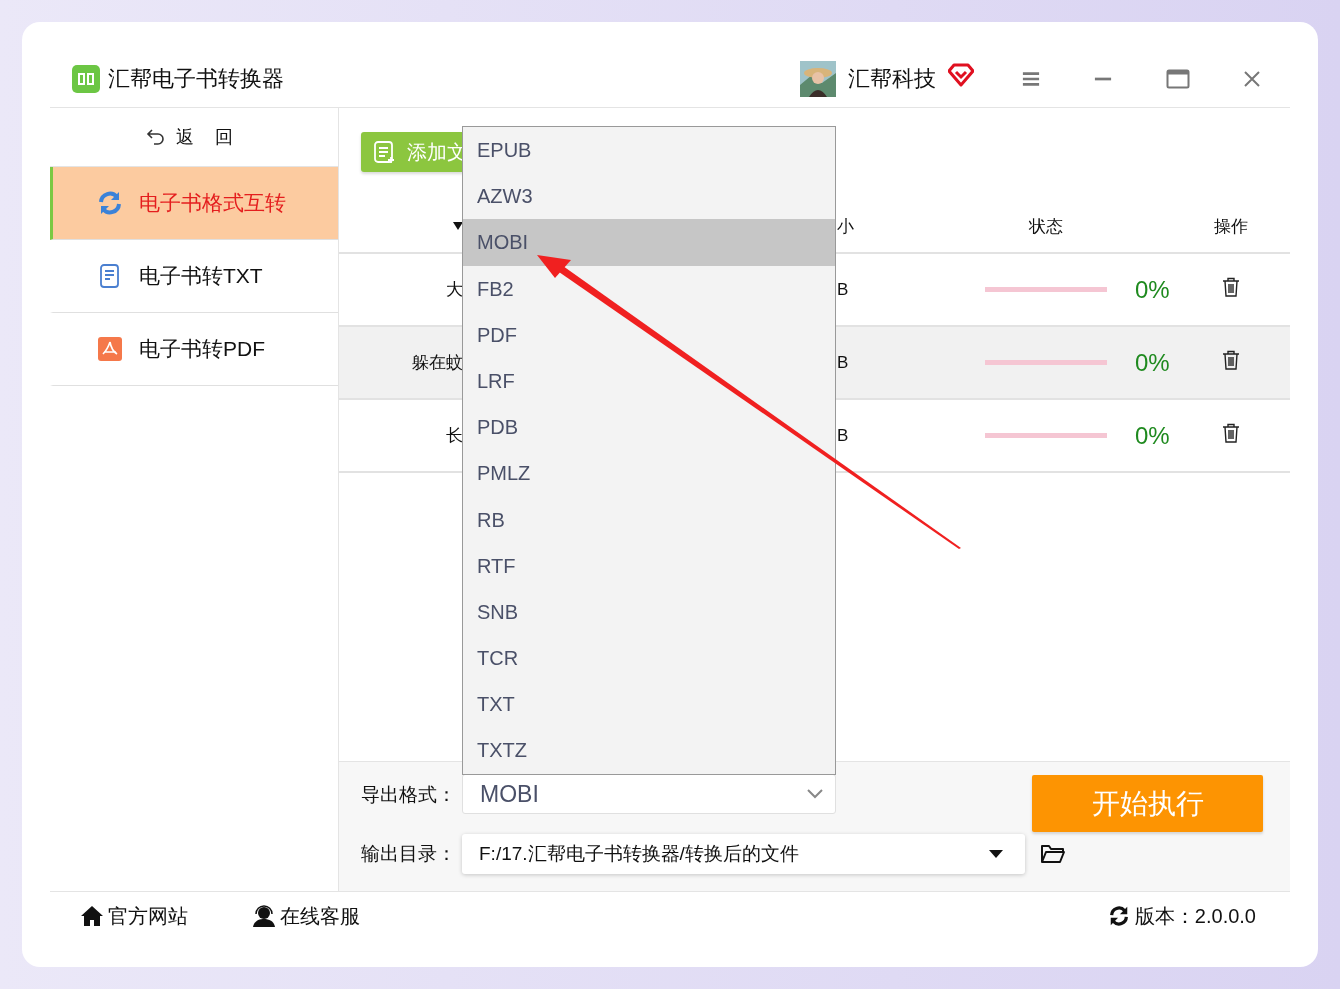 Image resolution: width=1340 pixels, height=989 pixels. What do you see at coordinates (1046, 226) in the screenshot?
I see `column-header: 状态` at bounding box center [1046, 226].